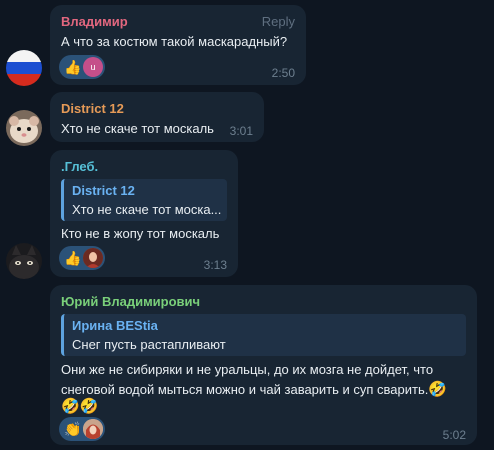 This screenshot has height=450, width=494. What do you see at coordinates (241, 131) in the screenshot?
I see `message-time: 3:01` at bounding box center [241, 131].